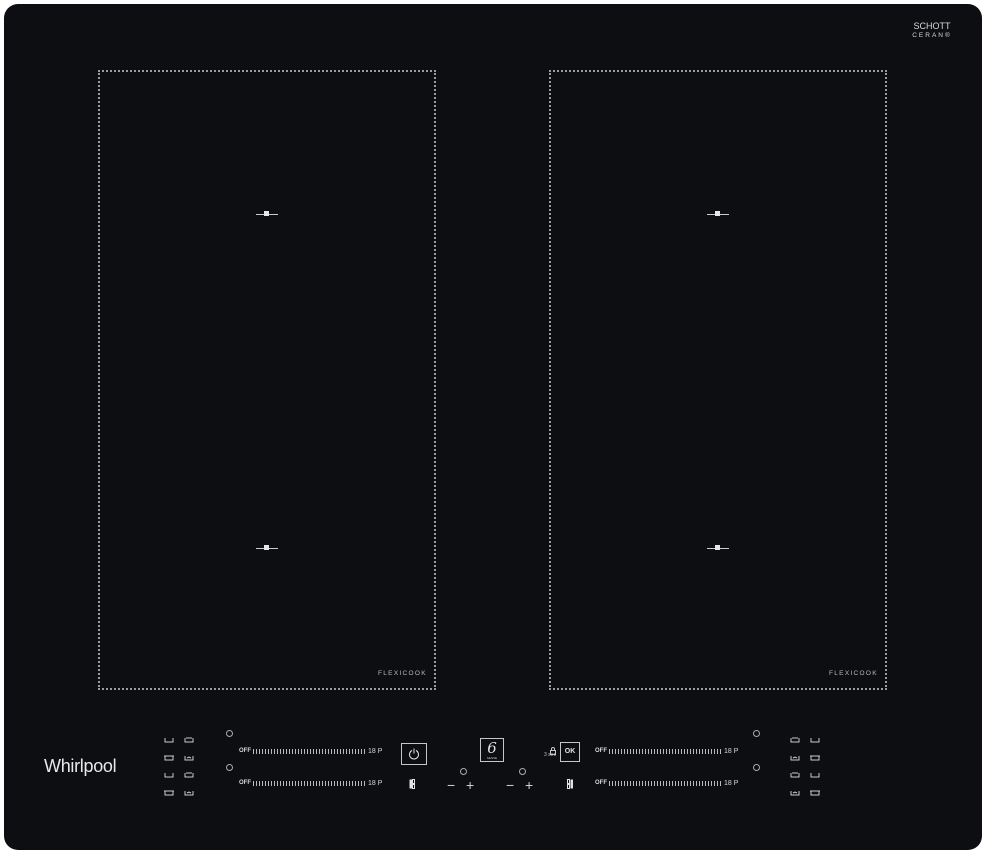  Describe the element at coordinates (492, 758) in the screenshot. I see `sixth-sense-label: SENSE` at that location.